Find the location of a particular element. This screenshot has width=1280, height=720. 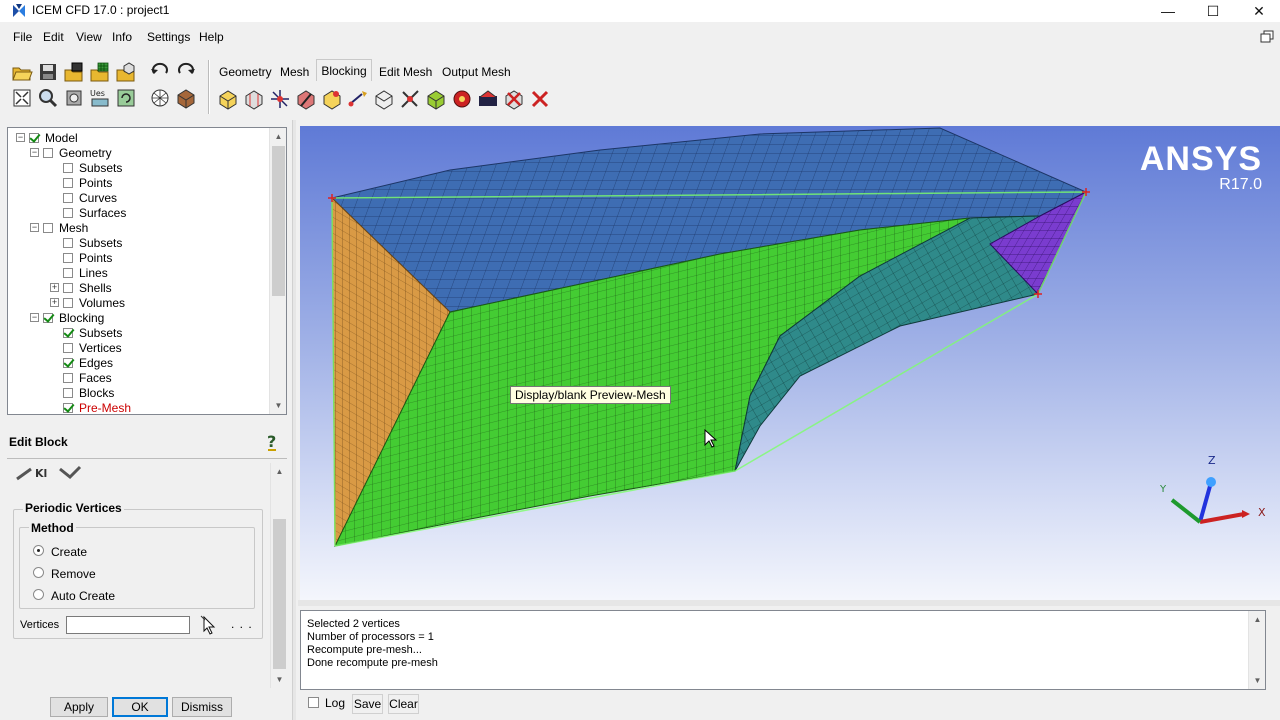

tree-scrollbar: ▲ ▼ is located at coordinates (277, 271).